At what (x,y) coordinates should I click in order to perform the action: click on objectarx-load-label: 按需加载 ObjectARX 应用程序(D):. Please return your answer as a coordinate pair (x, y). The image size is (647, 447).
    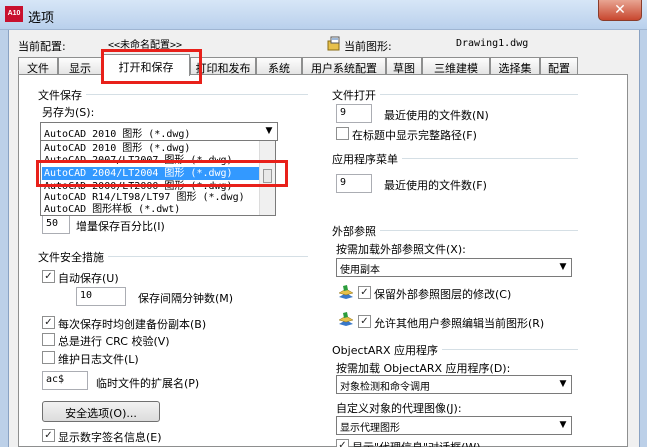
    Looking at the image, I should click on (423, 368).